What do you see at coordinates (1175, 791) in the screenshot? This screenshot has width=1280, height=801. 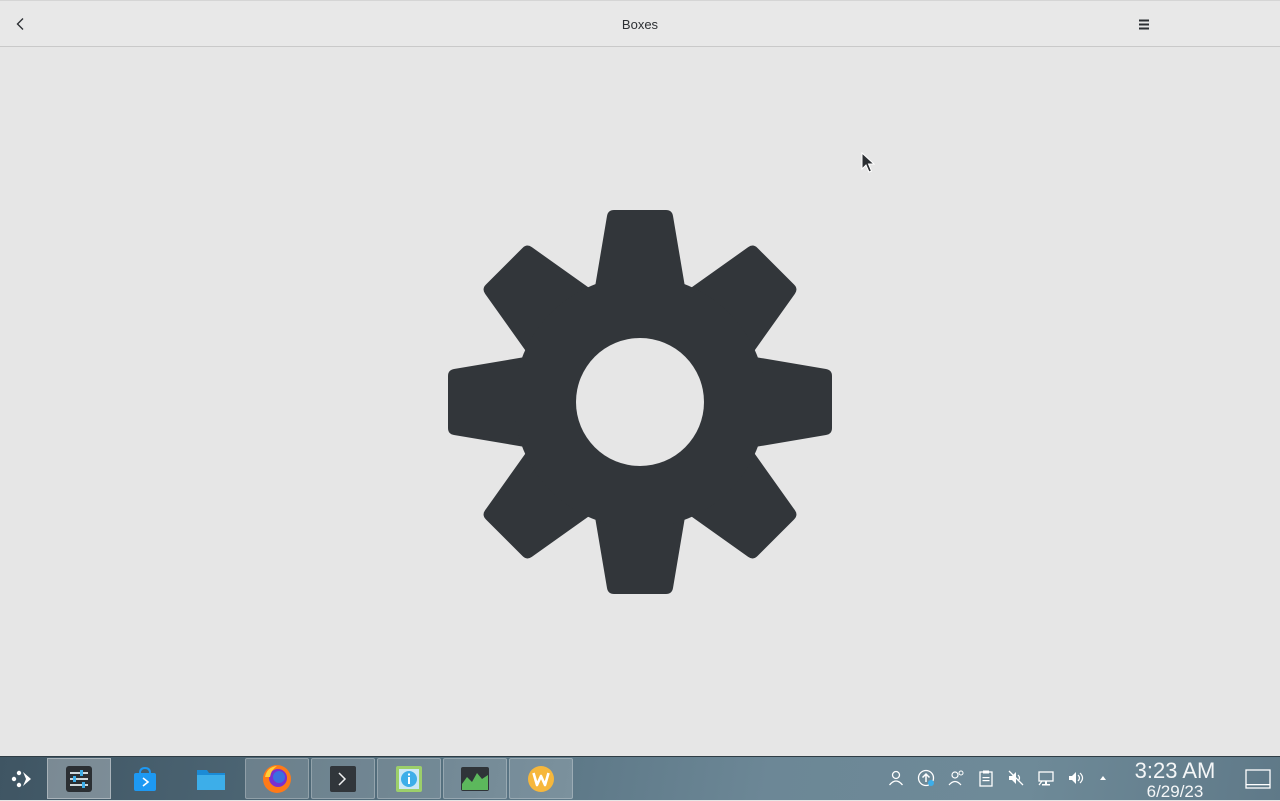 I see `clock-date: 6/29/23` at bounding box center [1175, 791].